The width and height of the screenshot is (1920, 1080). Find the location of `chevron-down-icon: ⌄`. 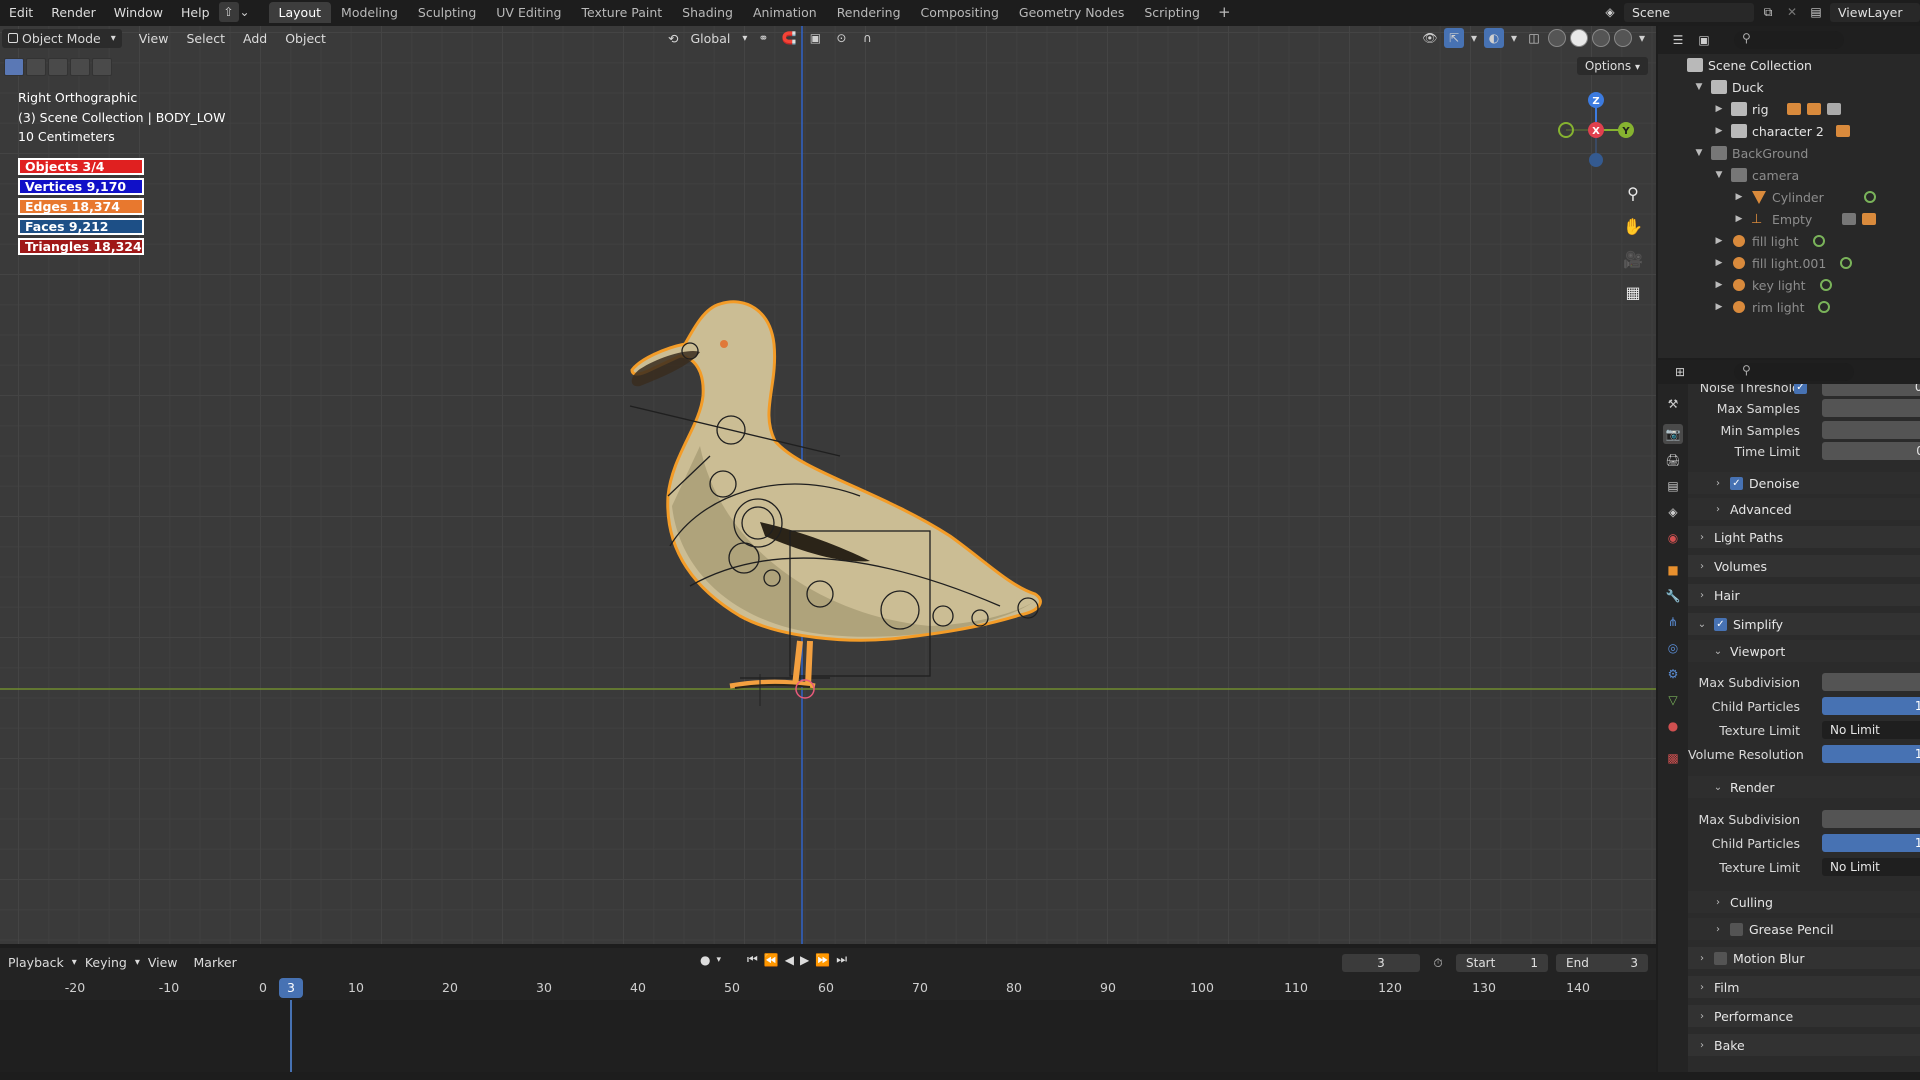

chevron-down-icon: ⌄ is located at coordinates (245, 12).